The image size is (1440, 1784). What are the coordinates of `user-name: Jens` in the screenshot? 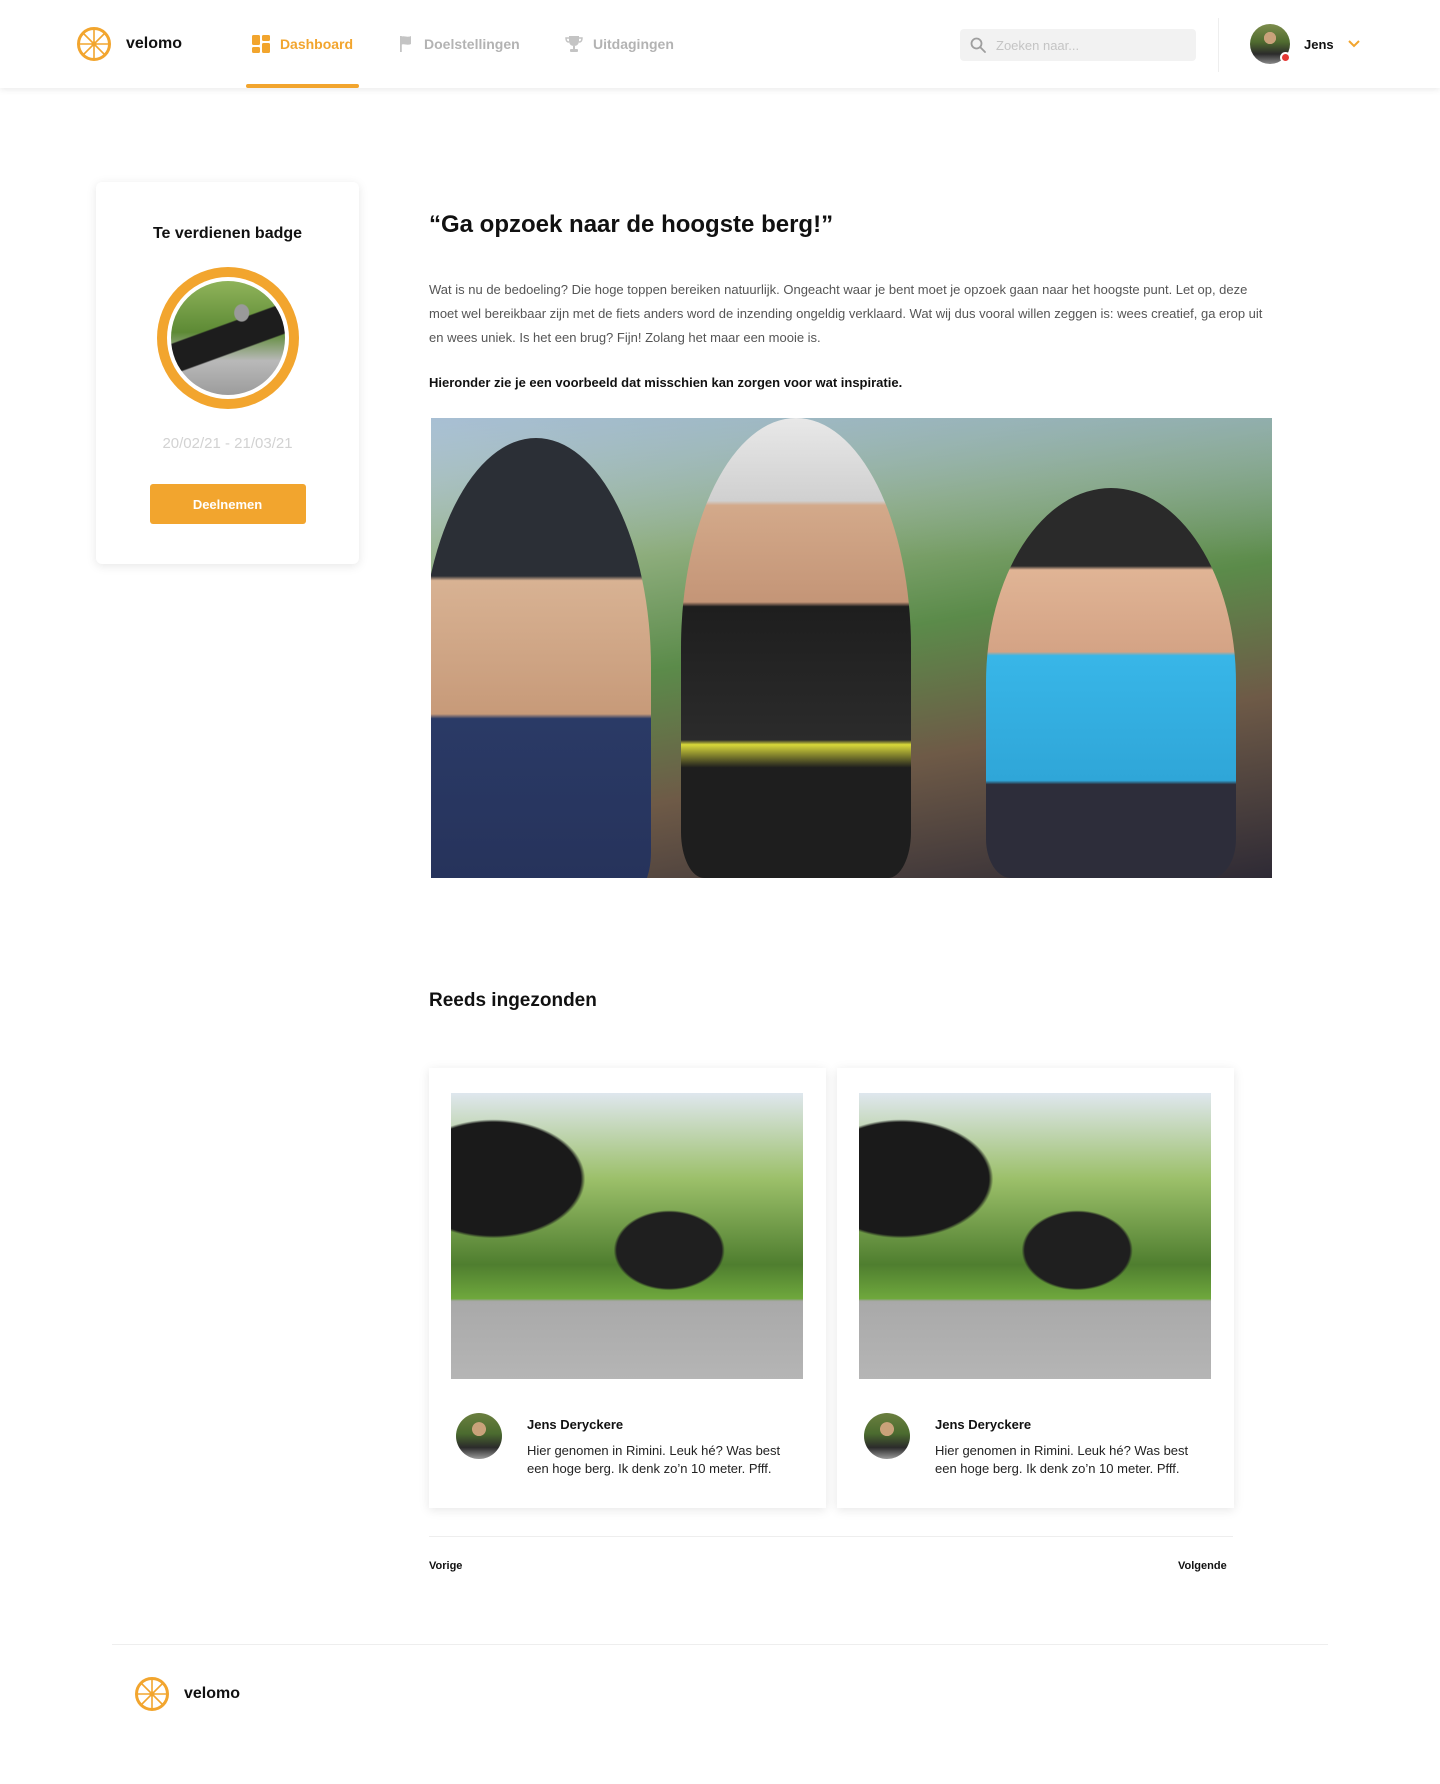 It's located at (1319, 44).